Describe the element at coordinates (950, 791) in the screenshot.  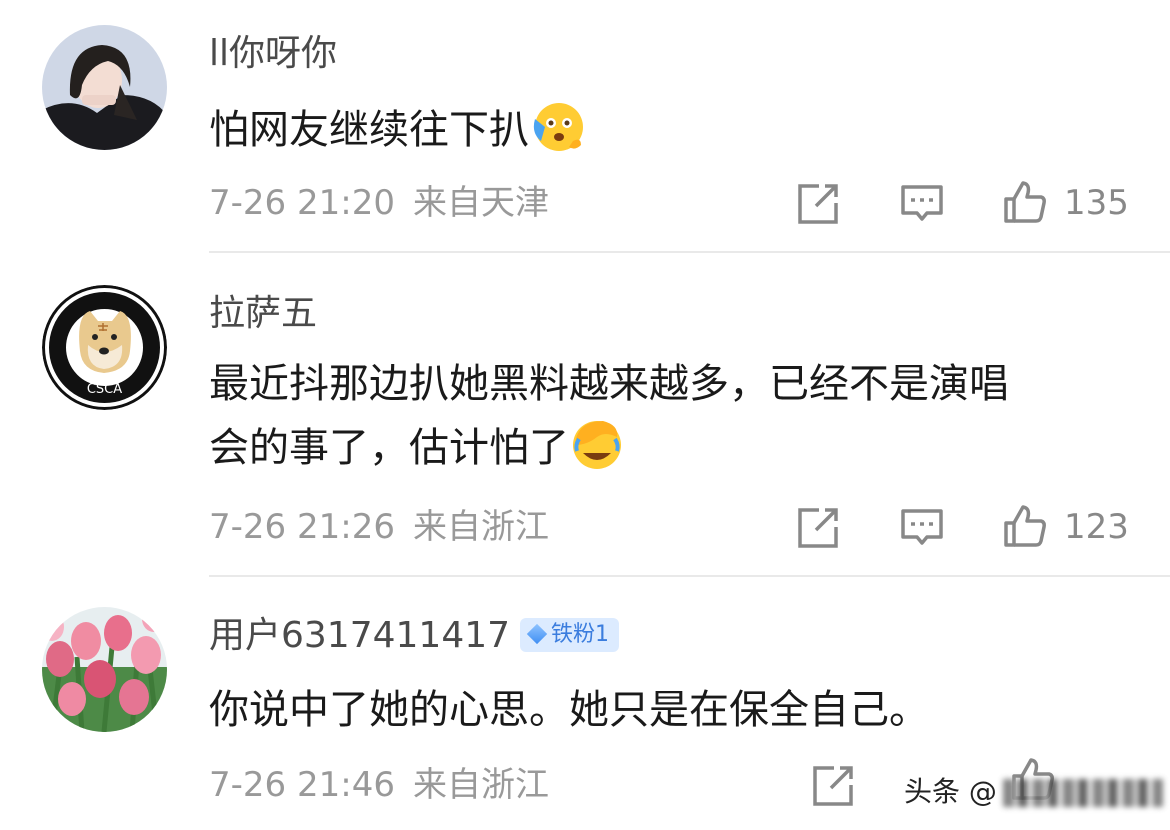
I see `watermark-prefix: 头条 @` at that location.